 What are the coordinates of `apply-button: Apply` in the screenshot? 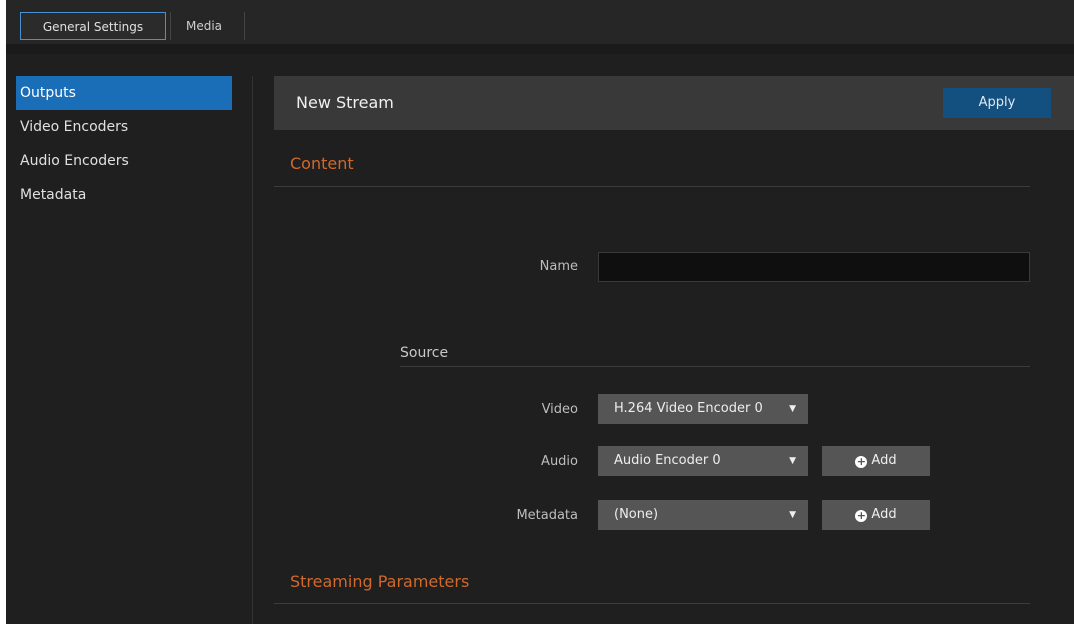 It's located at (997, 103).